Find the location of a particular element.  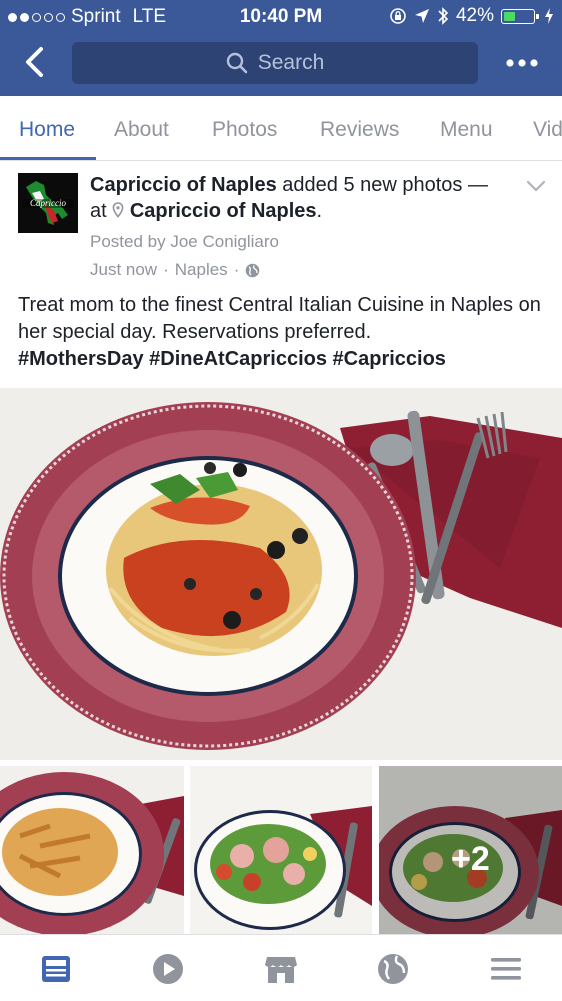

bottom-tab-bar is located at coordinates (281, 967).